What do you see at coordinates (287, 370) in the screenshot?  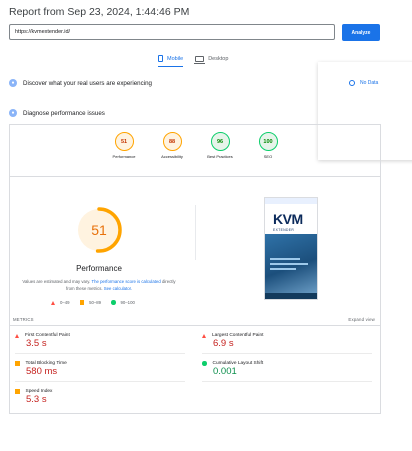 I see `metric-cls: Cumulative Layout Shift 0.001` at bounding box center [287, 370].